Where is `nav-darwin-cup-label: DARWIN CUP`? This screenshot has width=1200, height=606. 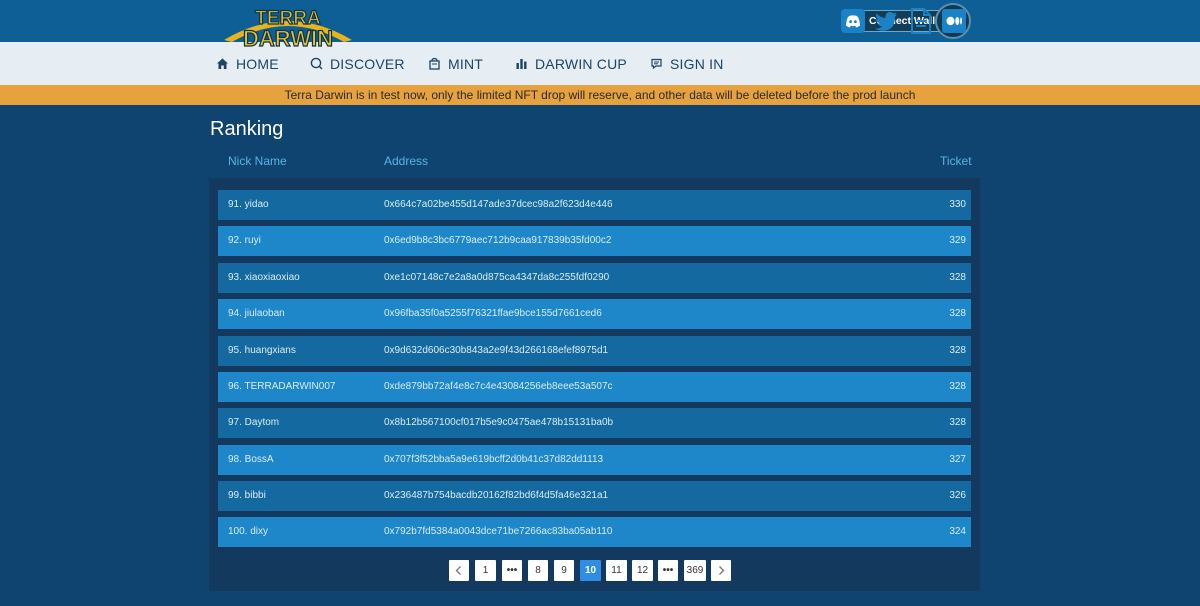
nav-darwin-cup-label: DARWIN CUP is located at coordinates (581, 63).